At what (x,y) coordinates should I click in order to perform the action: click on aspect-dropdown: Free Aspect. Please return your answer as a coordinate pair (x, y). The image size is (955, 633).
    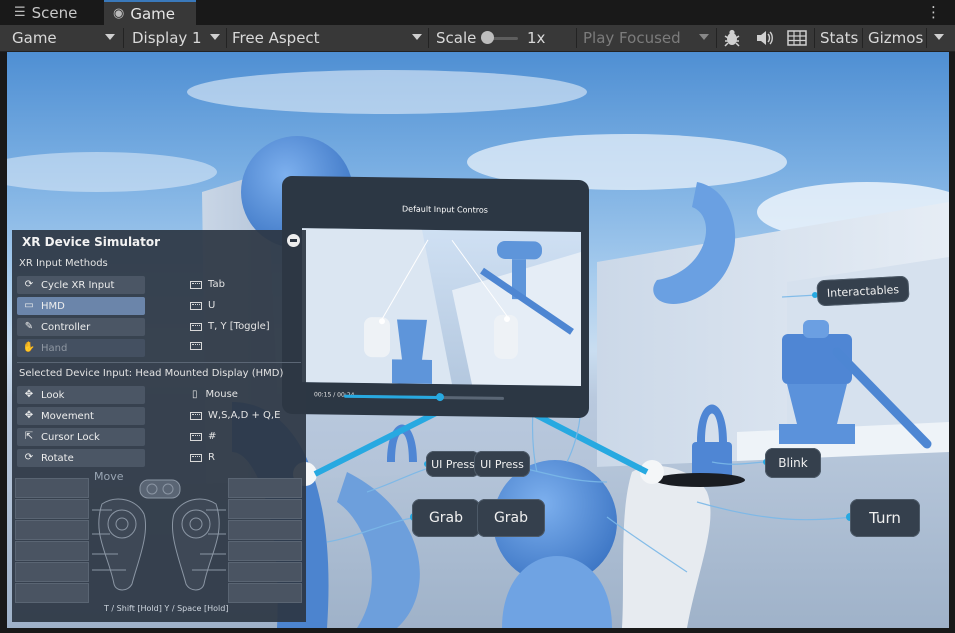
    Looking at the image, I should click on (276, 38).